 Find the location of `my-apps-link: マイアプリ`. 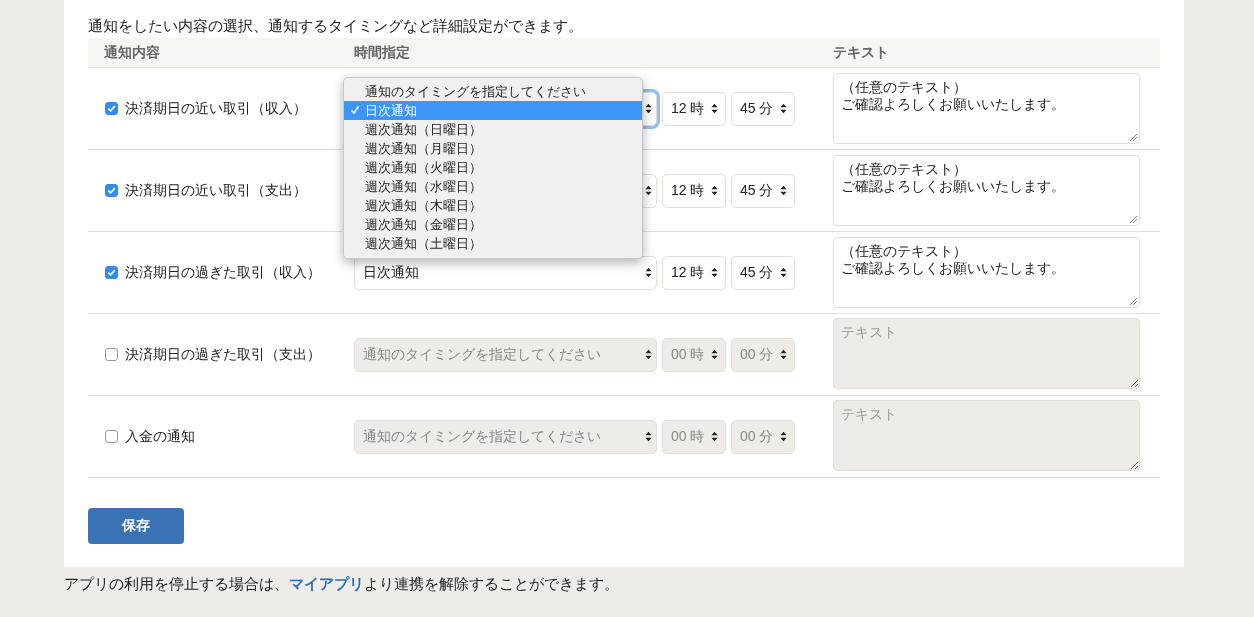

my-apps-link: マイアプリ is located at coordinates (326, 583).